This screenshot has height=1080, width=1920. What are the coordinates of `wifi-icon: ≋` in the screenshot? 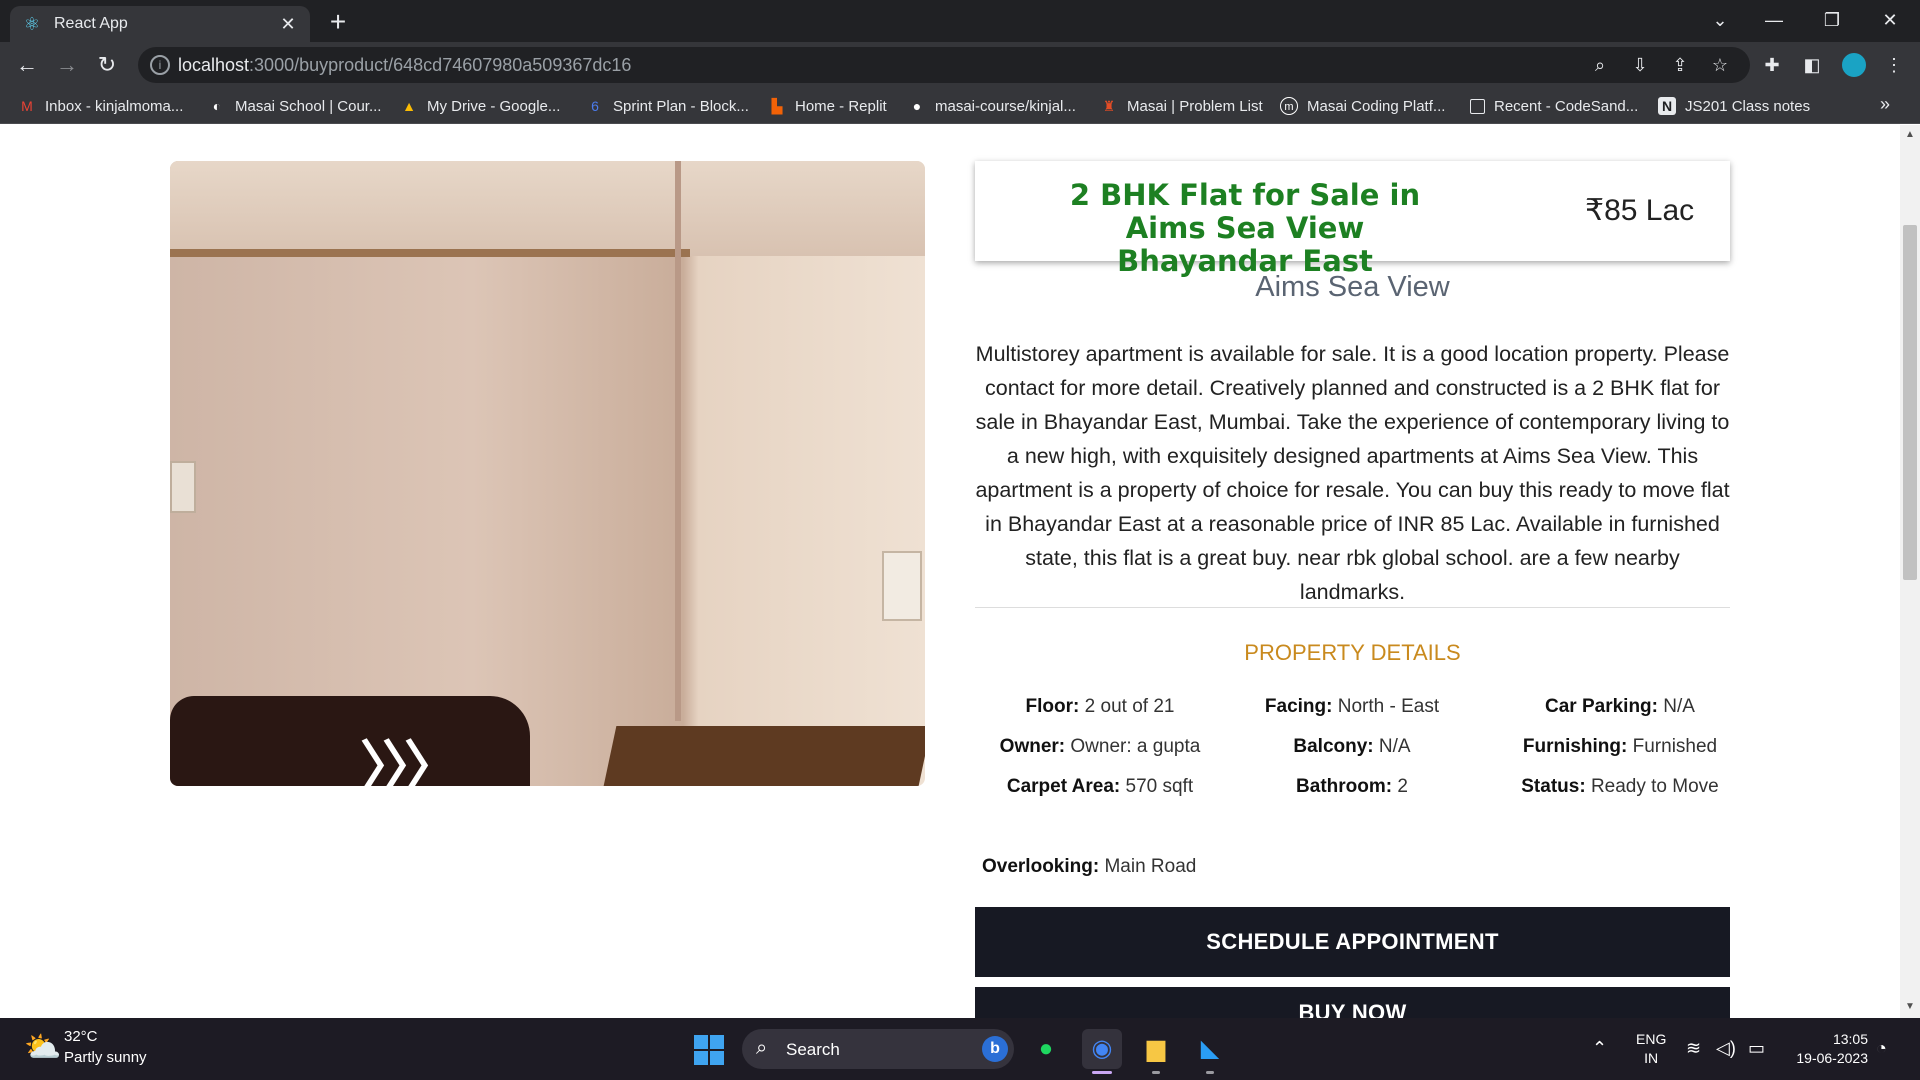 It's located at (1693, 1048).